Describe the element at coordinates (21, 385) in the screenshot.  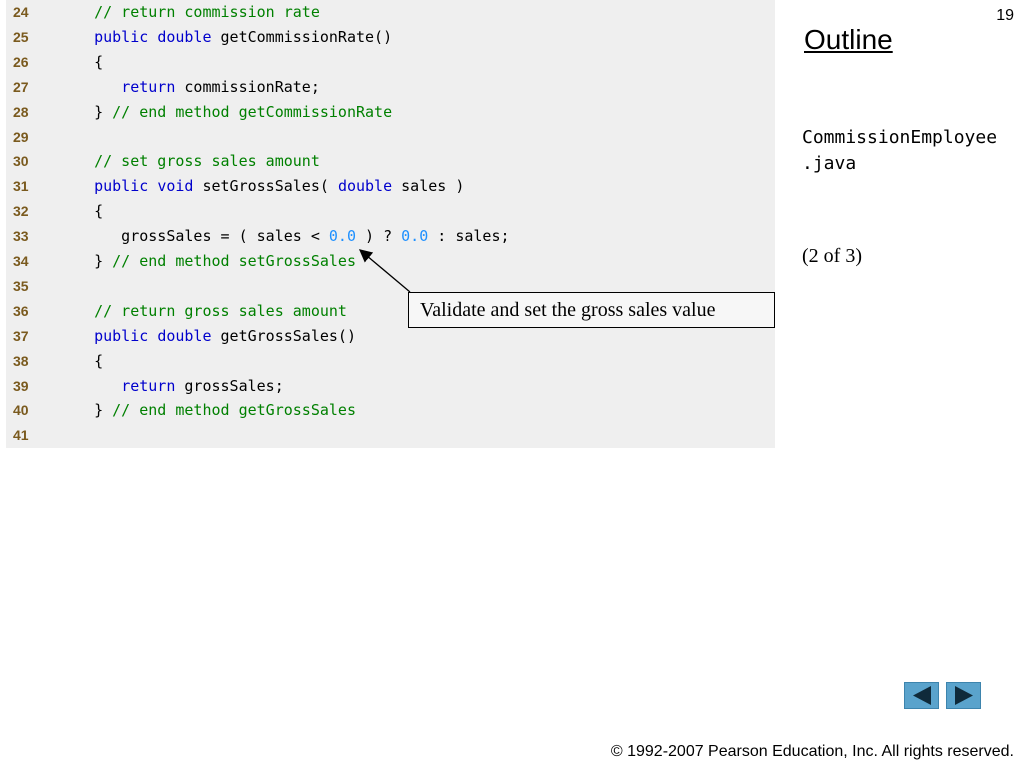
I see `line-number: 39` at that location.